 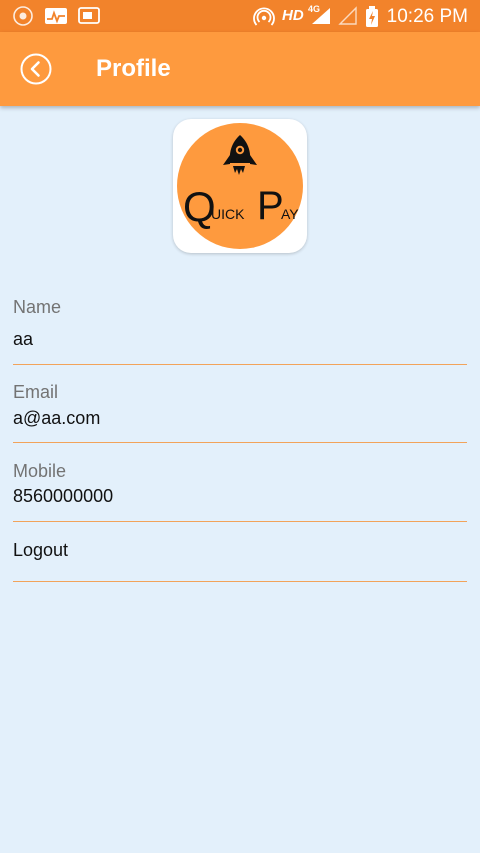 I want to click on app-bar: Profile, so click(x=240, y=69).